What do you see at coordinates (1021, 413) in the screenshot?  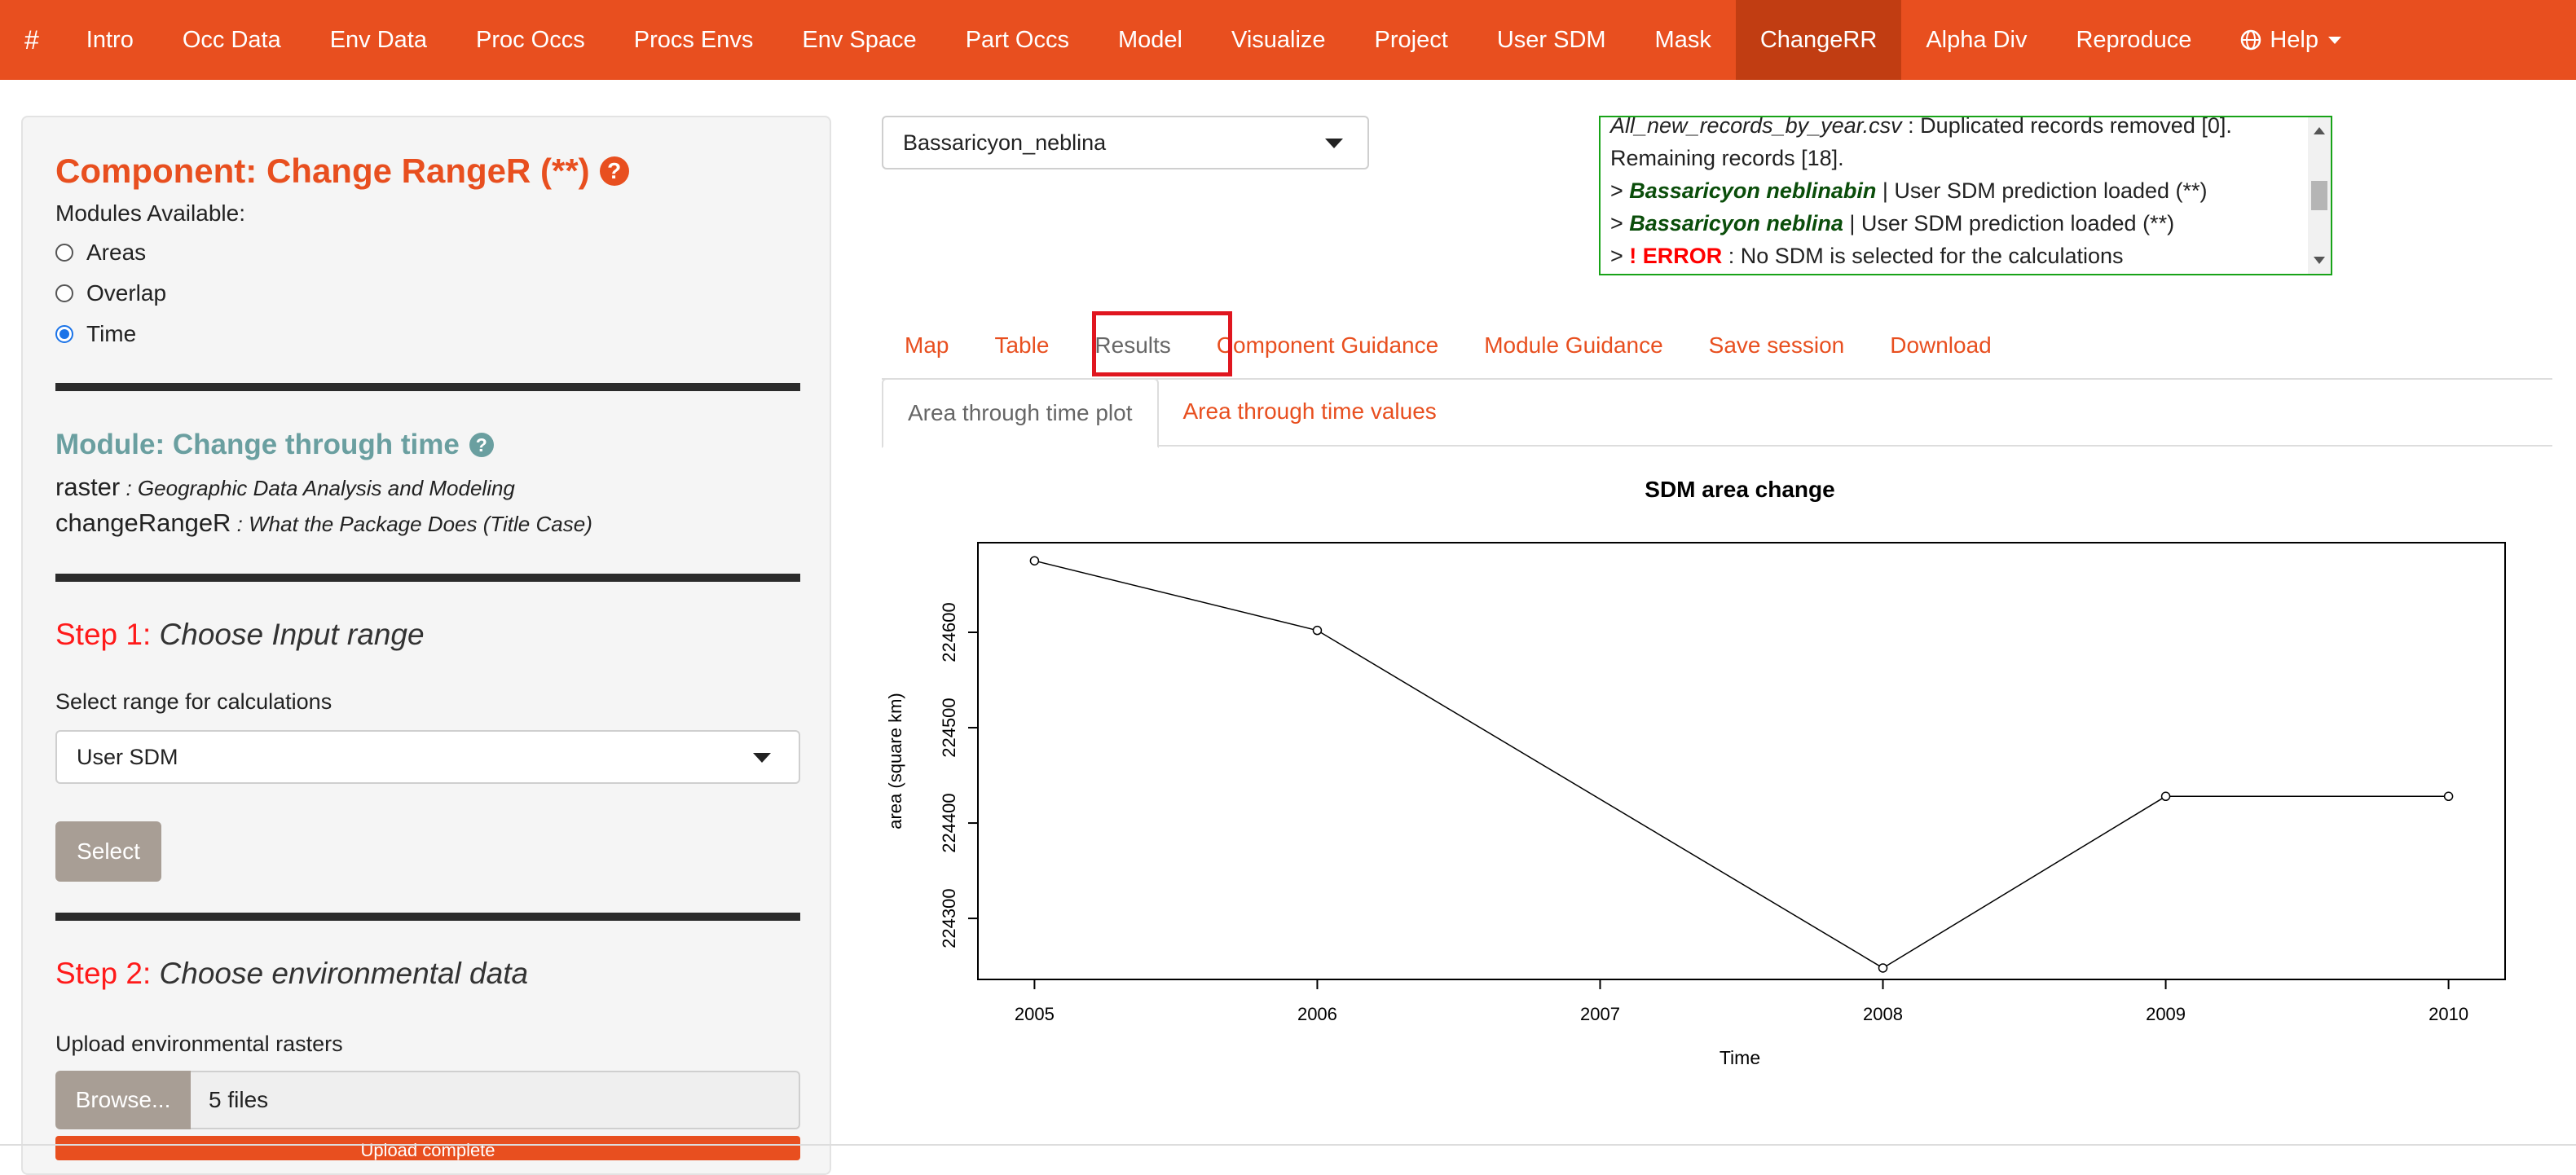 I see `subtab-area-plot: Area through time plot` at bounding box center [1021, 413].